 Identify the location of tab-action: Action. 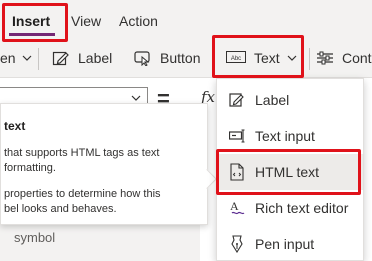
(138, 21).